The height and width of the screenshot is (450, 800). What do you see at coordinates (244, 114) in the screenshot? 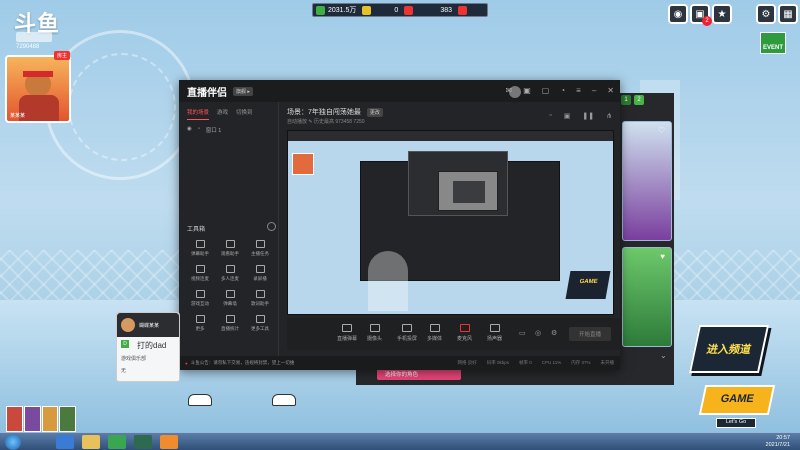
I see `tab-switch: 切换到` at bounding box center [244, 114].